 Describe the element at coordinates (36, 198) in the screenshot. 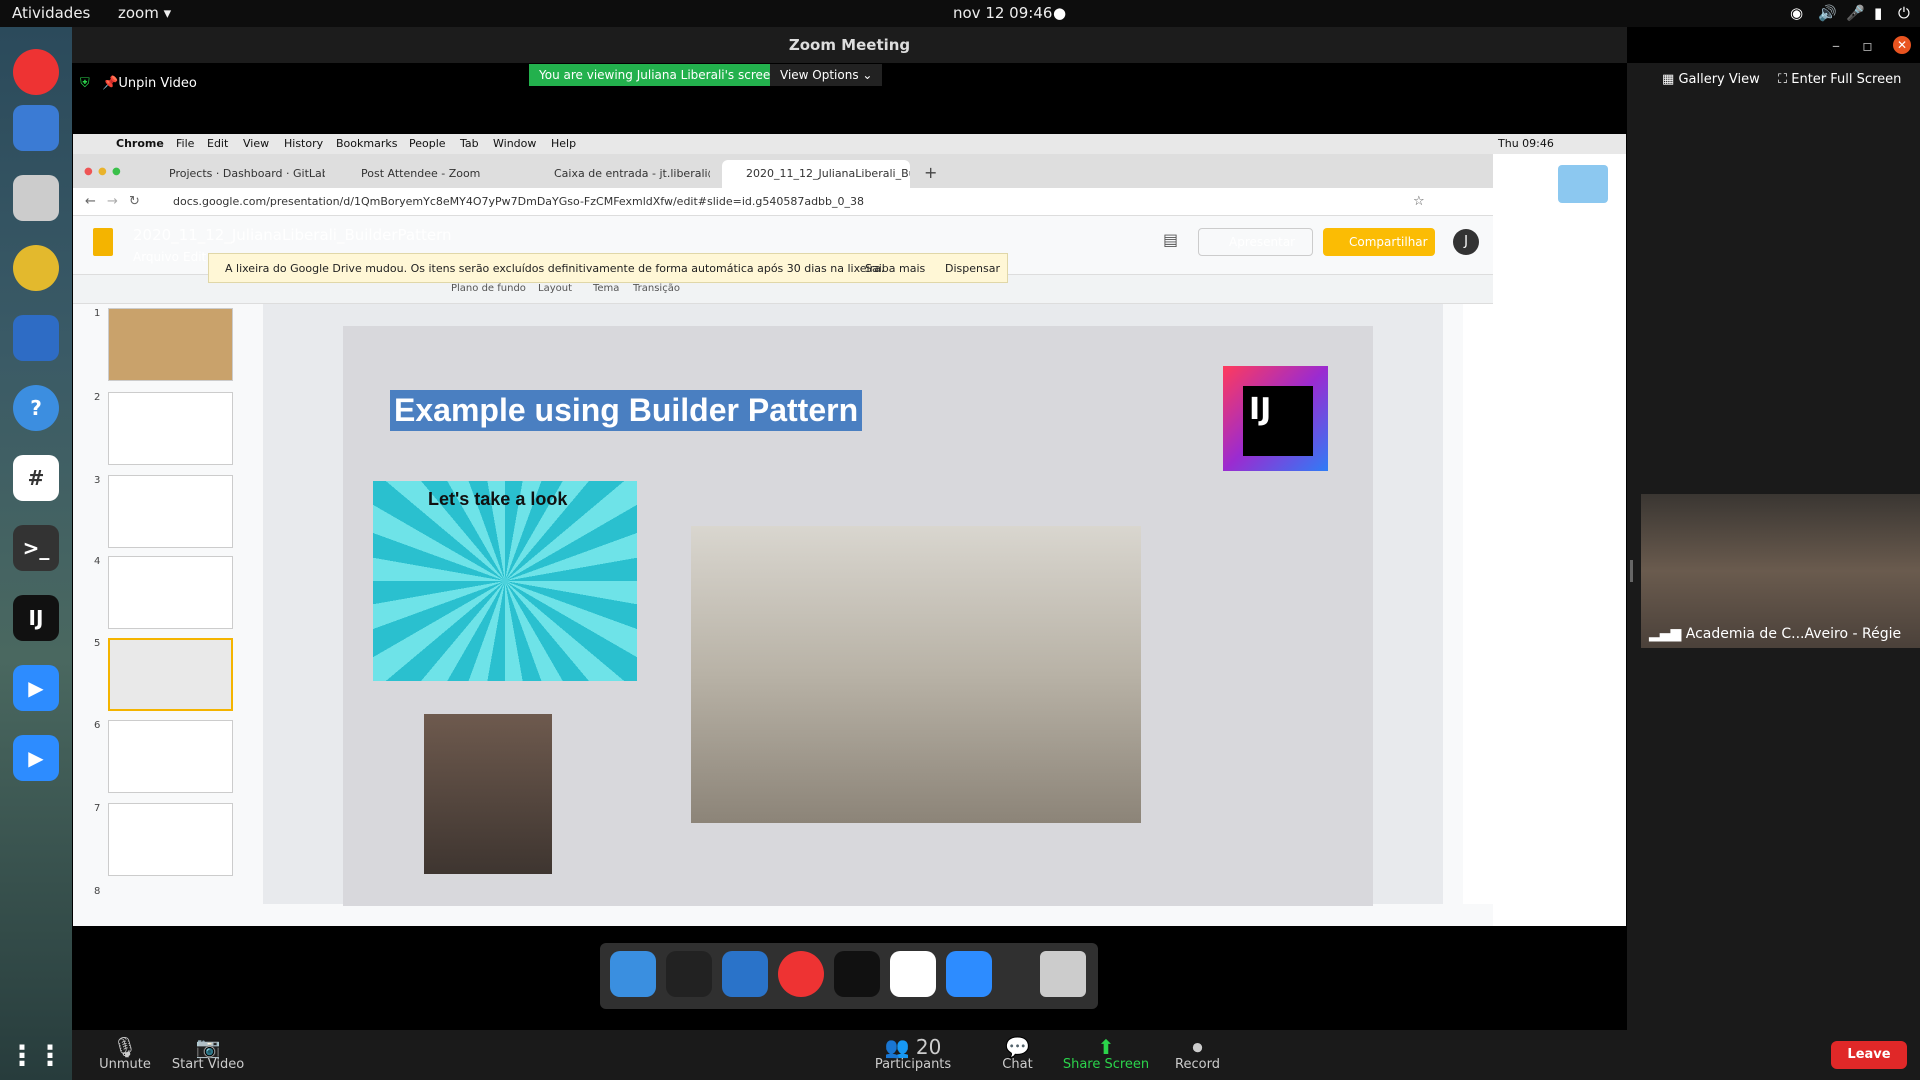

I see `files-icon` at that location.